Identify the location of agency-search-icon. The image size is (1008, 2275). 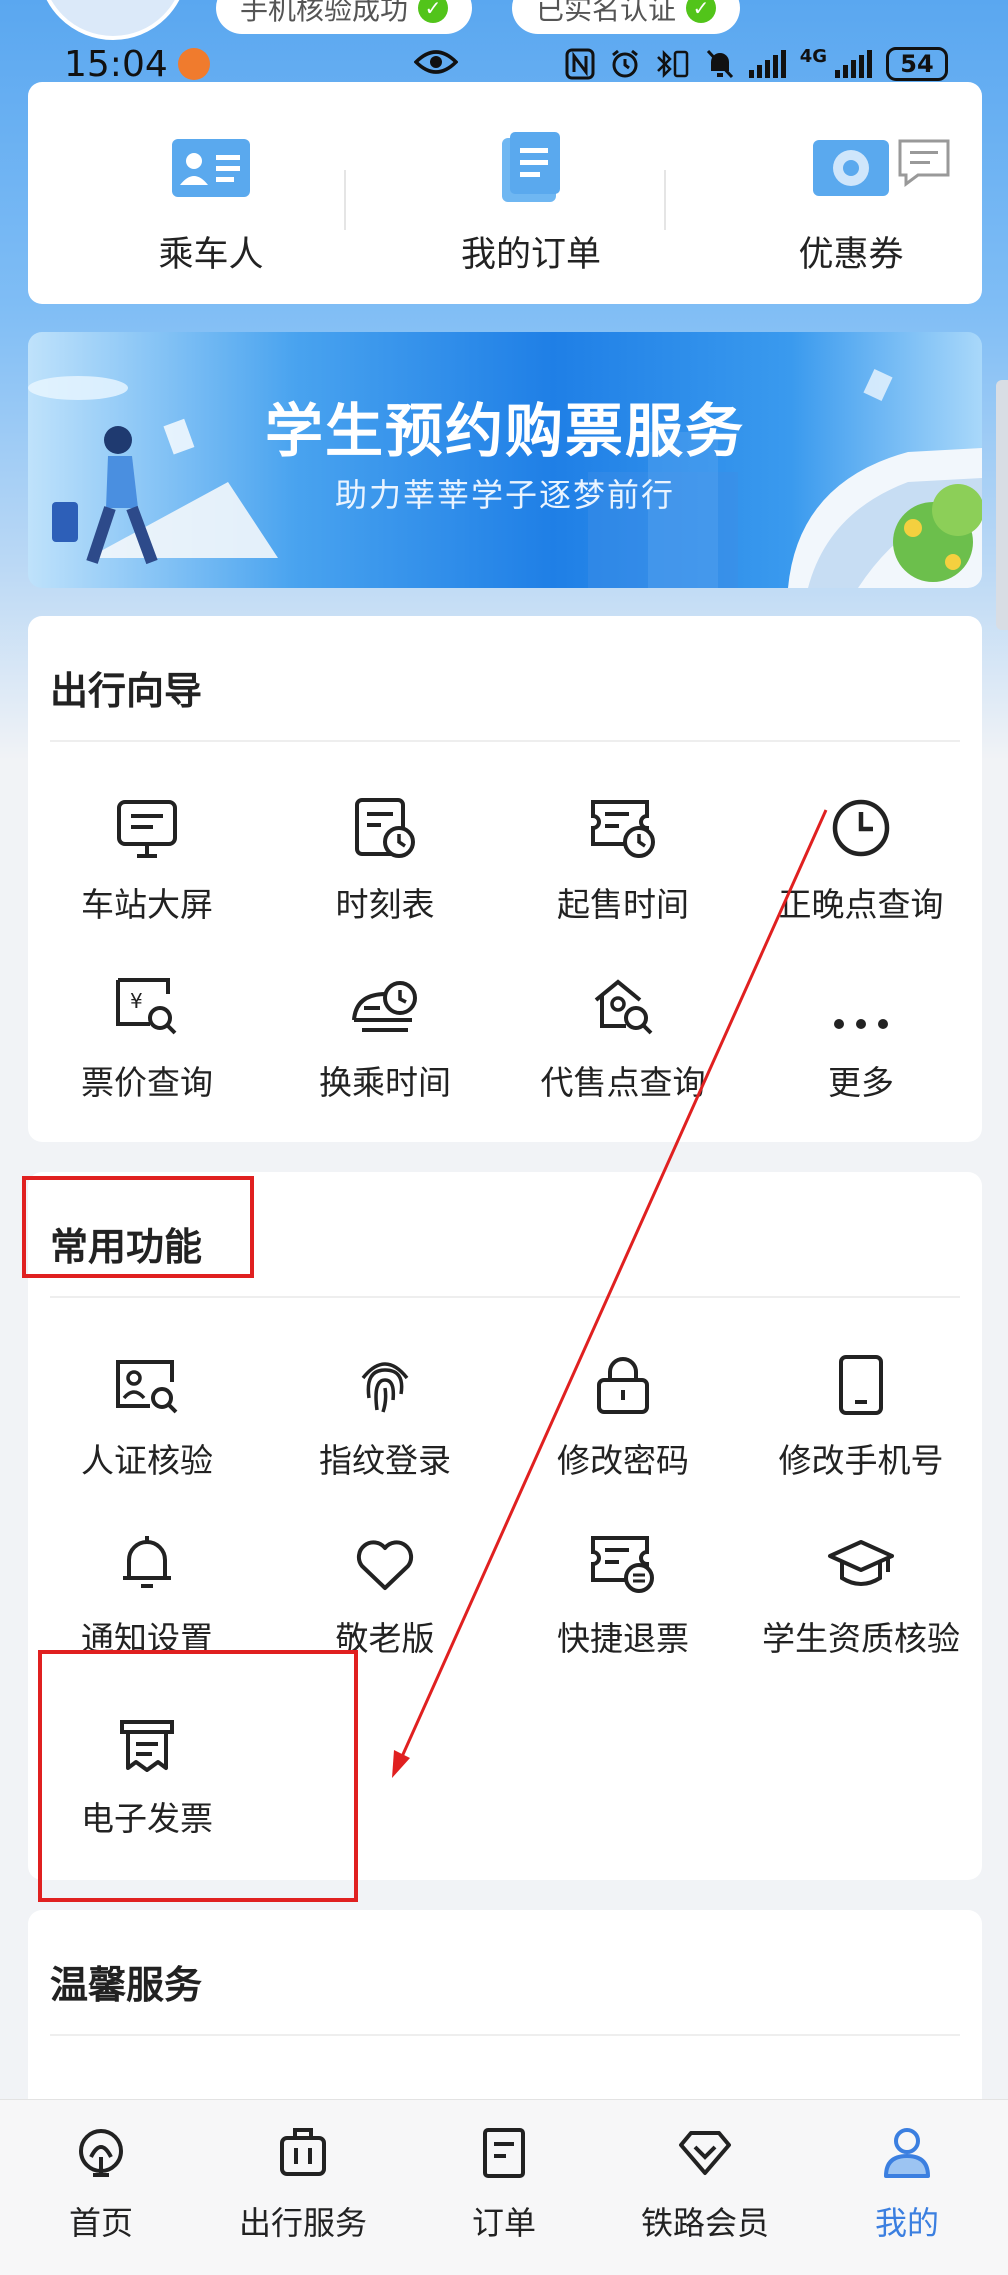
(623, 1003).